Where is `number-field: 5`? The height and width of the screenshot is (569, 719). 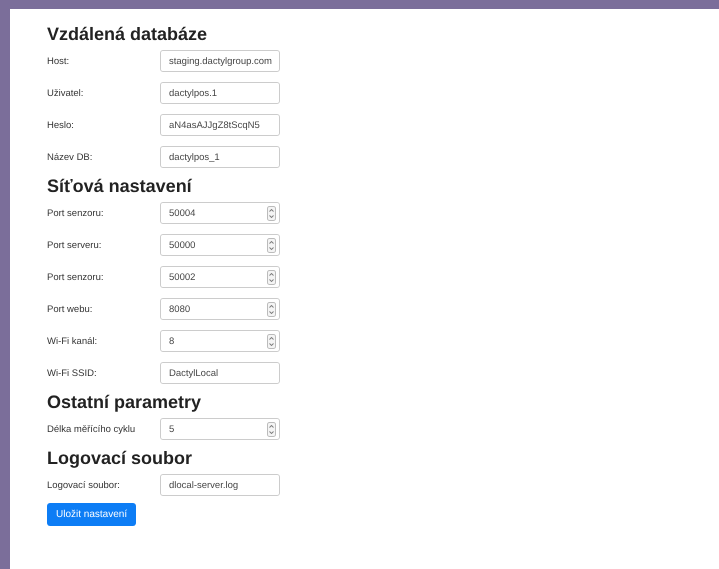 number-field: 5 is located at coordinates (220, 429).